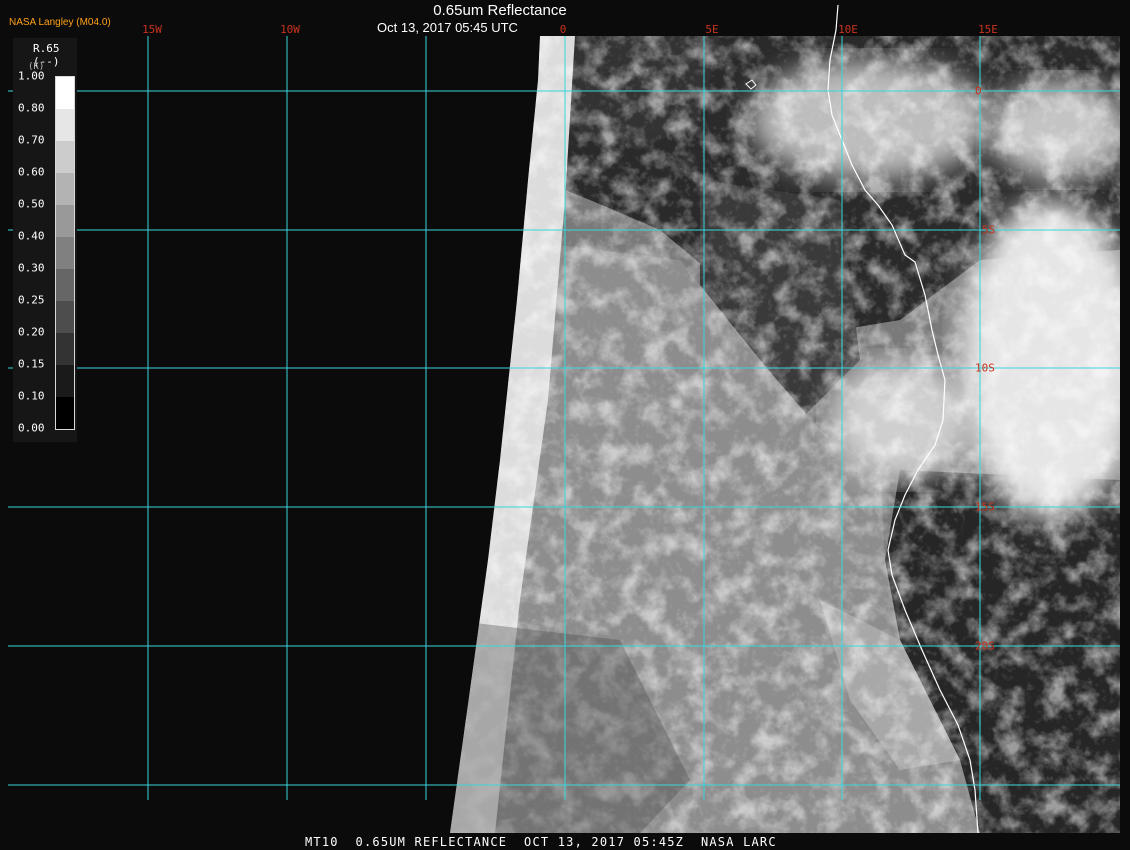  Describe the element at coordinates (563, 29) in the screenshot. I see `lon-label-0: 0` at that location.